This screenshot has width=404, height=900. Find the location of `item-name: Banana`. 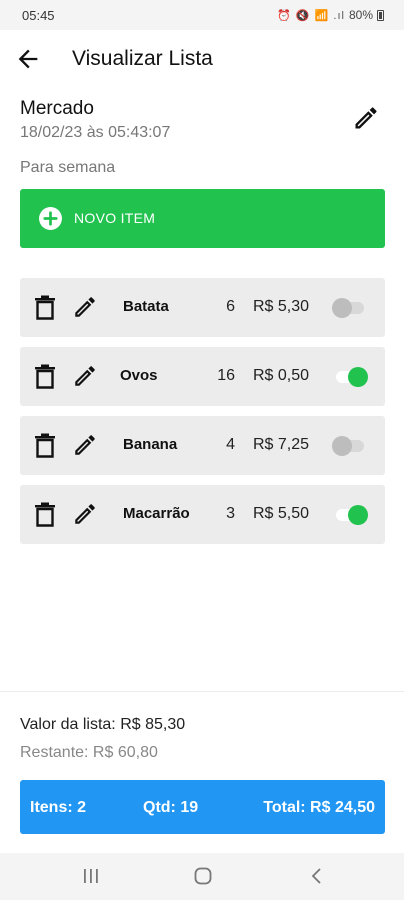

item-name: Banana is located at coordinates (150, 444).